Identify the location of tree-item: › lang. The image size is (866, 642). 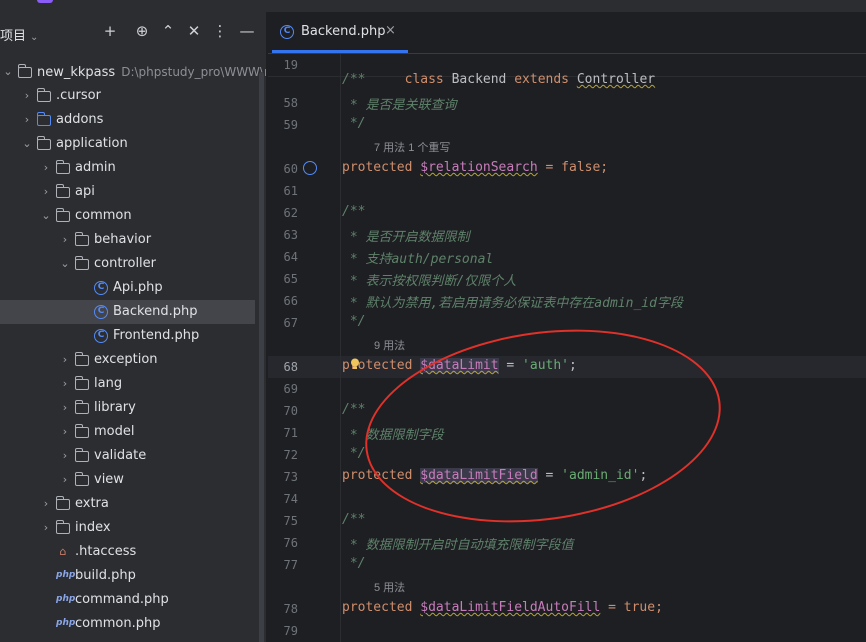
(127, 384).